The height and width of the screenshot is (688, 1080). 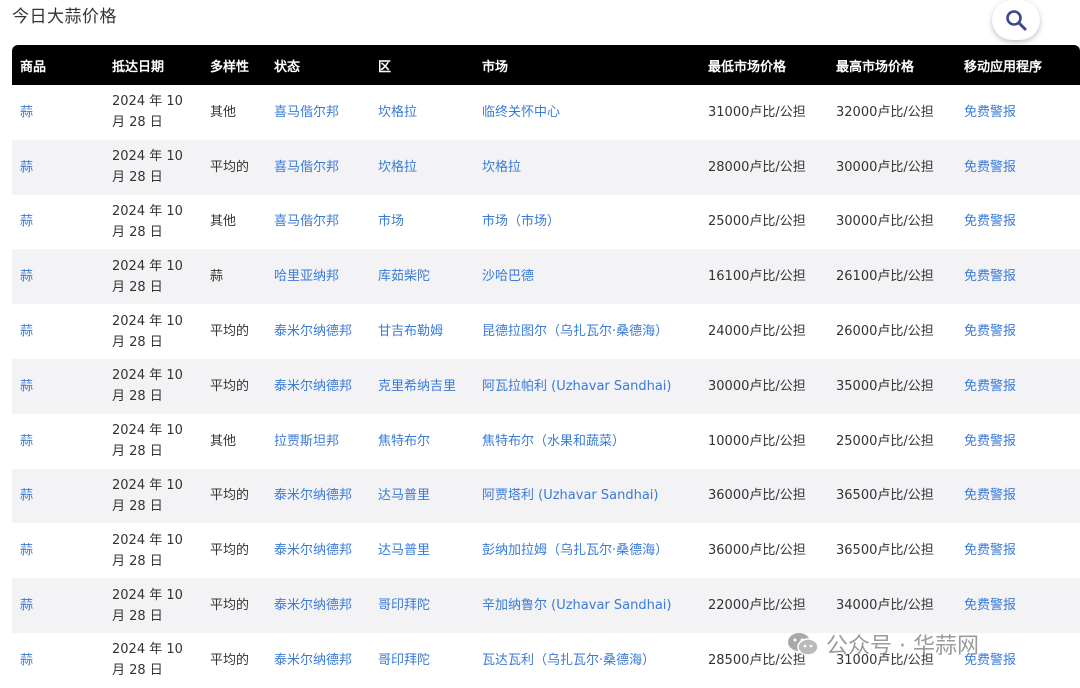 What do you see at coordinates (757, 167) in the screenshot?
I see `cell-min-price: 28000卢比/公担` at bounding box center [757, 167].